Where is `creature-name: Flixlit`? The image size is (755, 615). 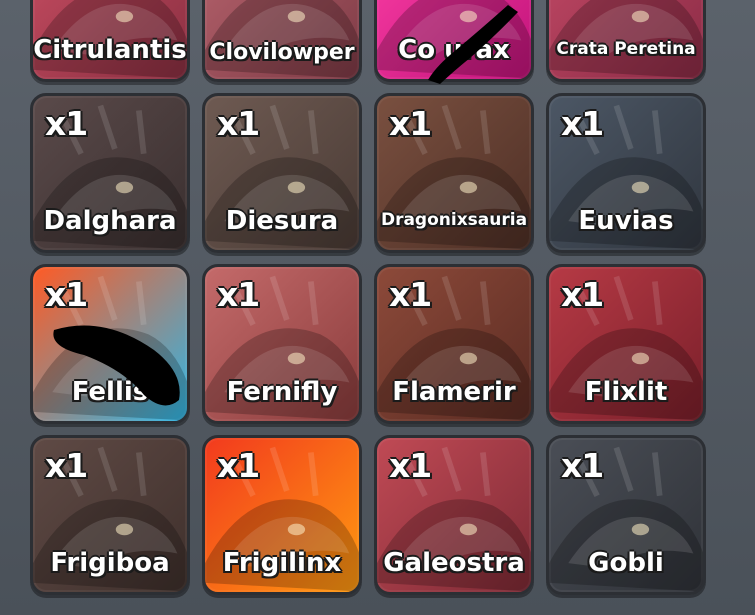
creature-name: Flixlit is located at coordinates (626, 392).